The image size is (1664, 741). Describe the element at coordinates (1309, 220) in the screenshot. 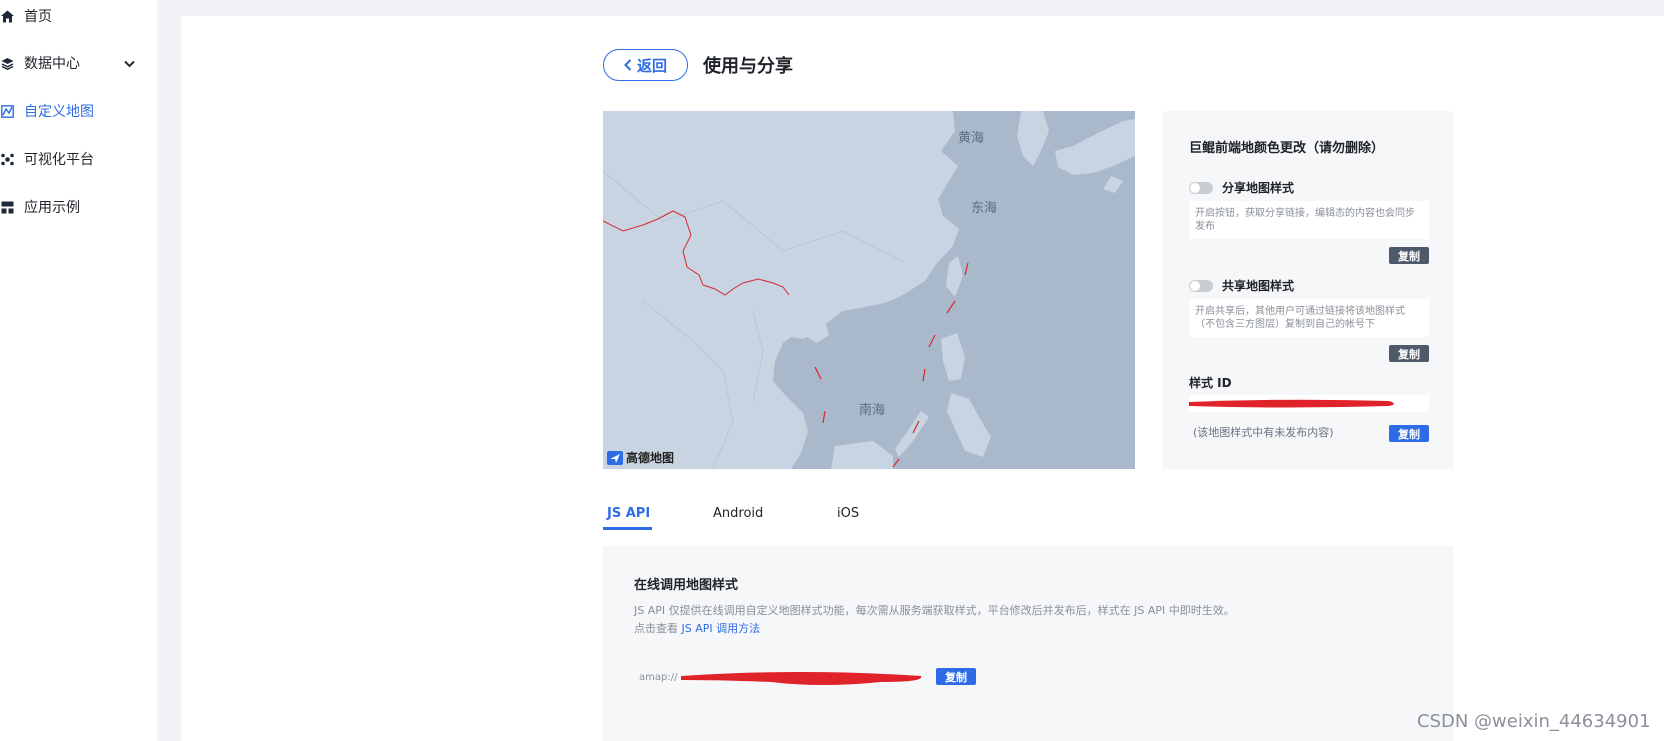

I see `share-link-box: 开启按钮，获取分享链接，编辑态的内容也会同步发布` at that location.